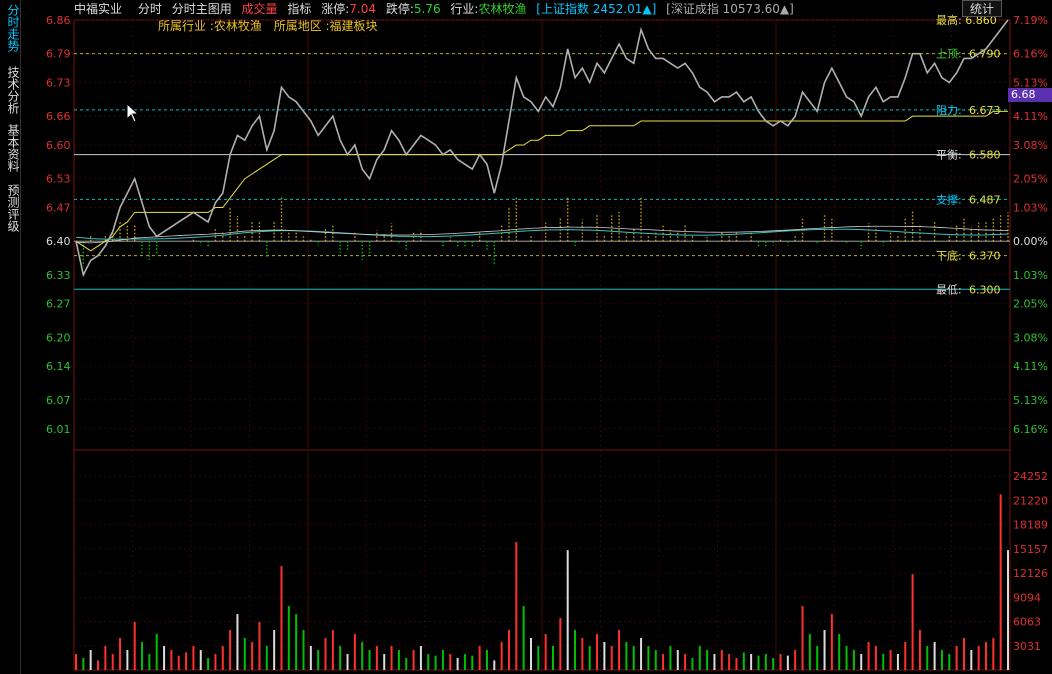 The height and width of the screenshot is (674, 1052). I want to click on price-tick-label: 6.20, so click(58, 337).